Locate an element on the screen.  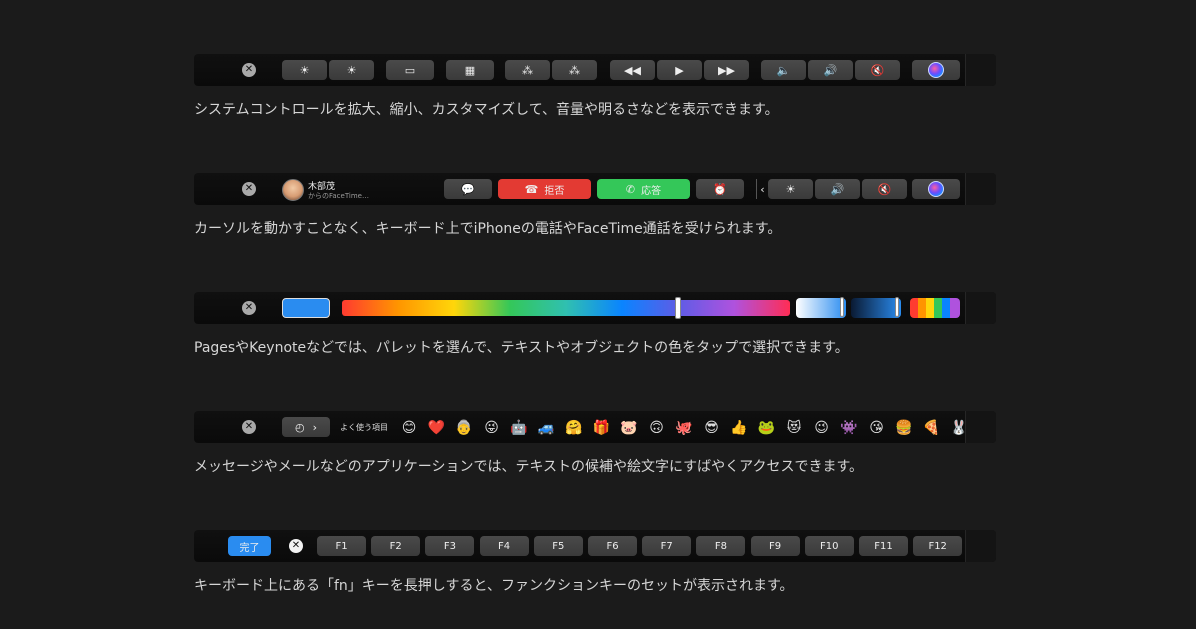
launchpad-key: ▦ is located at coordinates (470, 70).